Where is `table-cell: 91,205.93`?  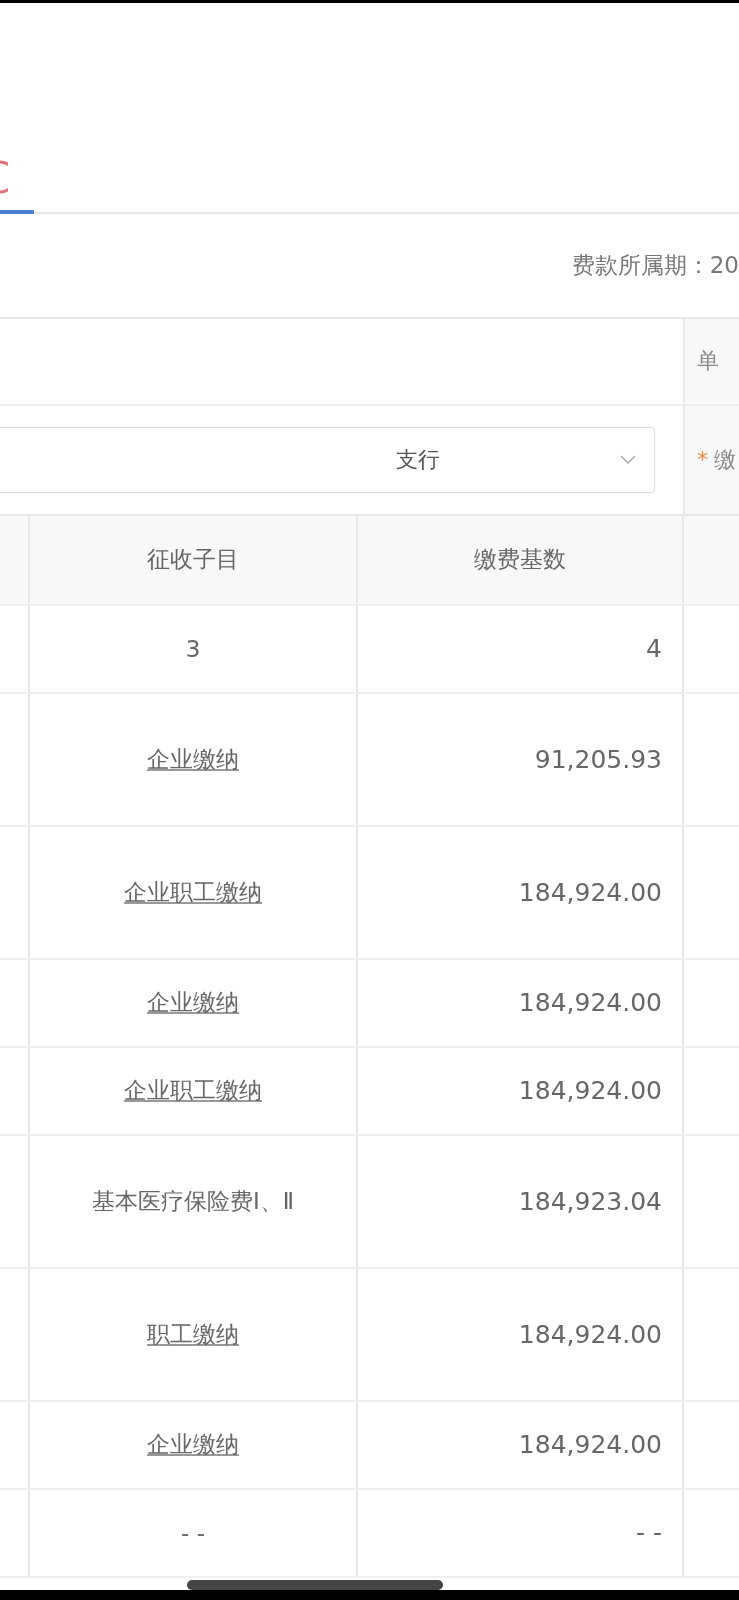 table-cell: 91,205.93 is located at coordinates (521, 759).